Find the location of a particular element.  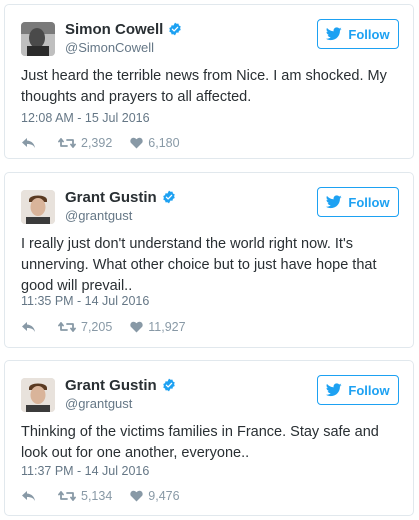

retweet-button: 2,392 is located at coordinates (85, 143).